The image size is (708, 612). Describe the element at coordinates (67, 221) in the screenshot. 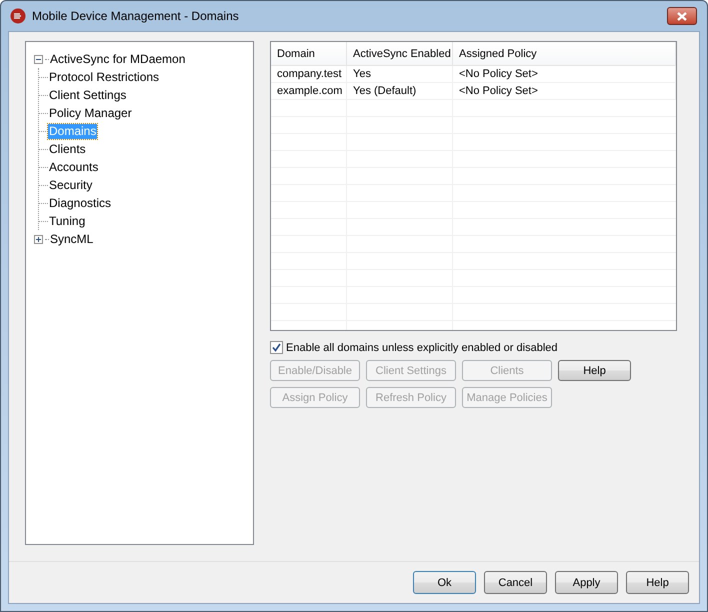

I see `tree-item: Tuning` at that location.